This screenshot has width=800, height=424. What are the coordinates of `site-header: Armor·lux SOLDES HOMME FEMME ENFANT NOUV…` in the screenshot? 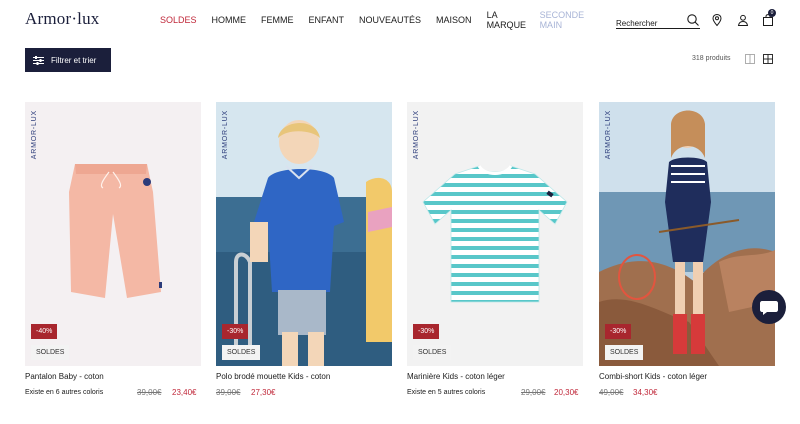 It's located at (400, 20).